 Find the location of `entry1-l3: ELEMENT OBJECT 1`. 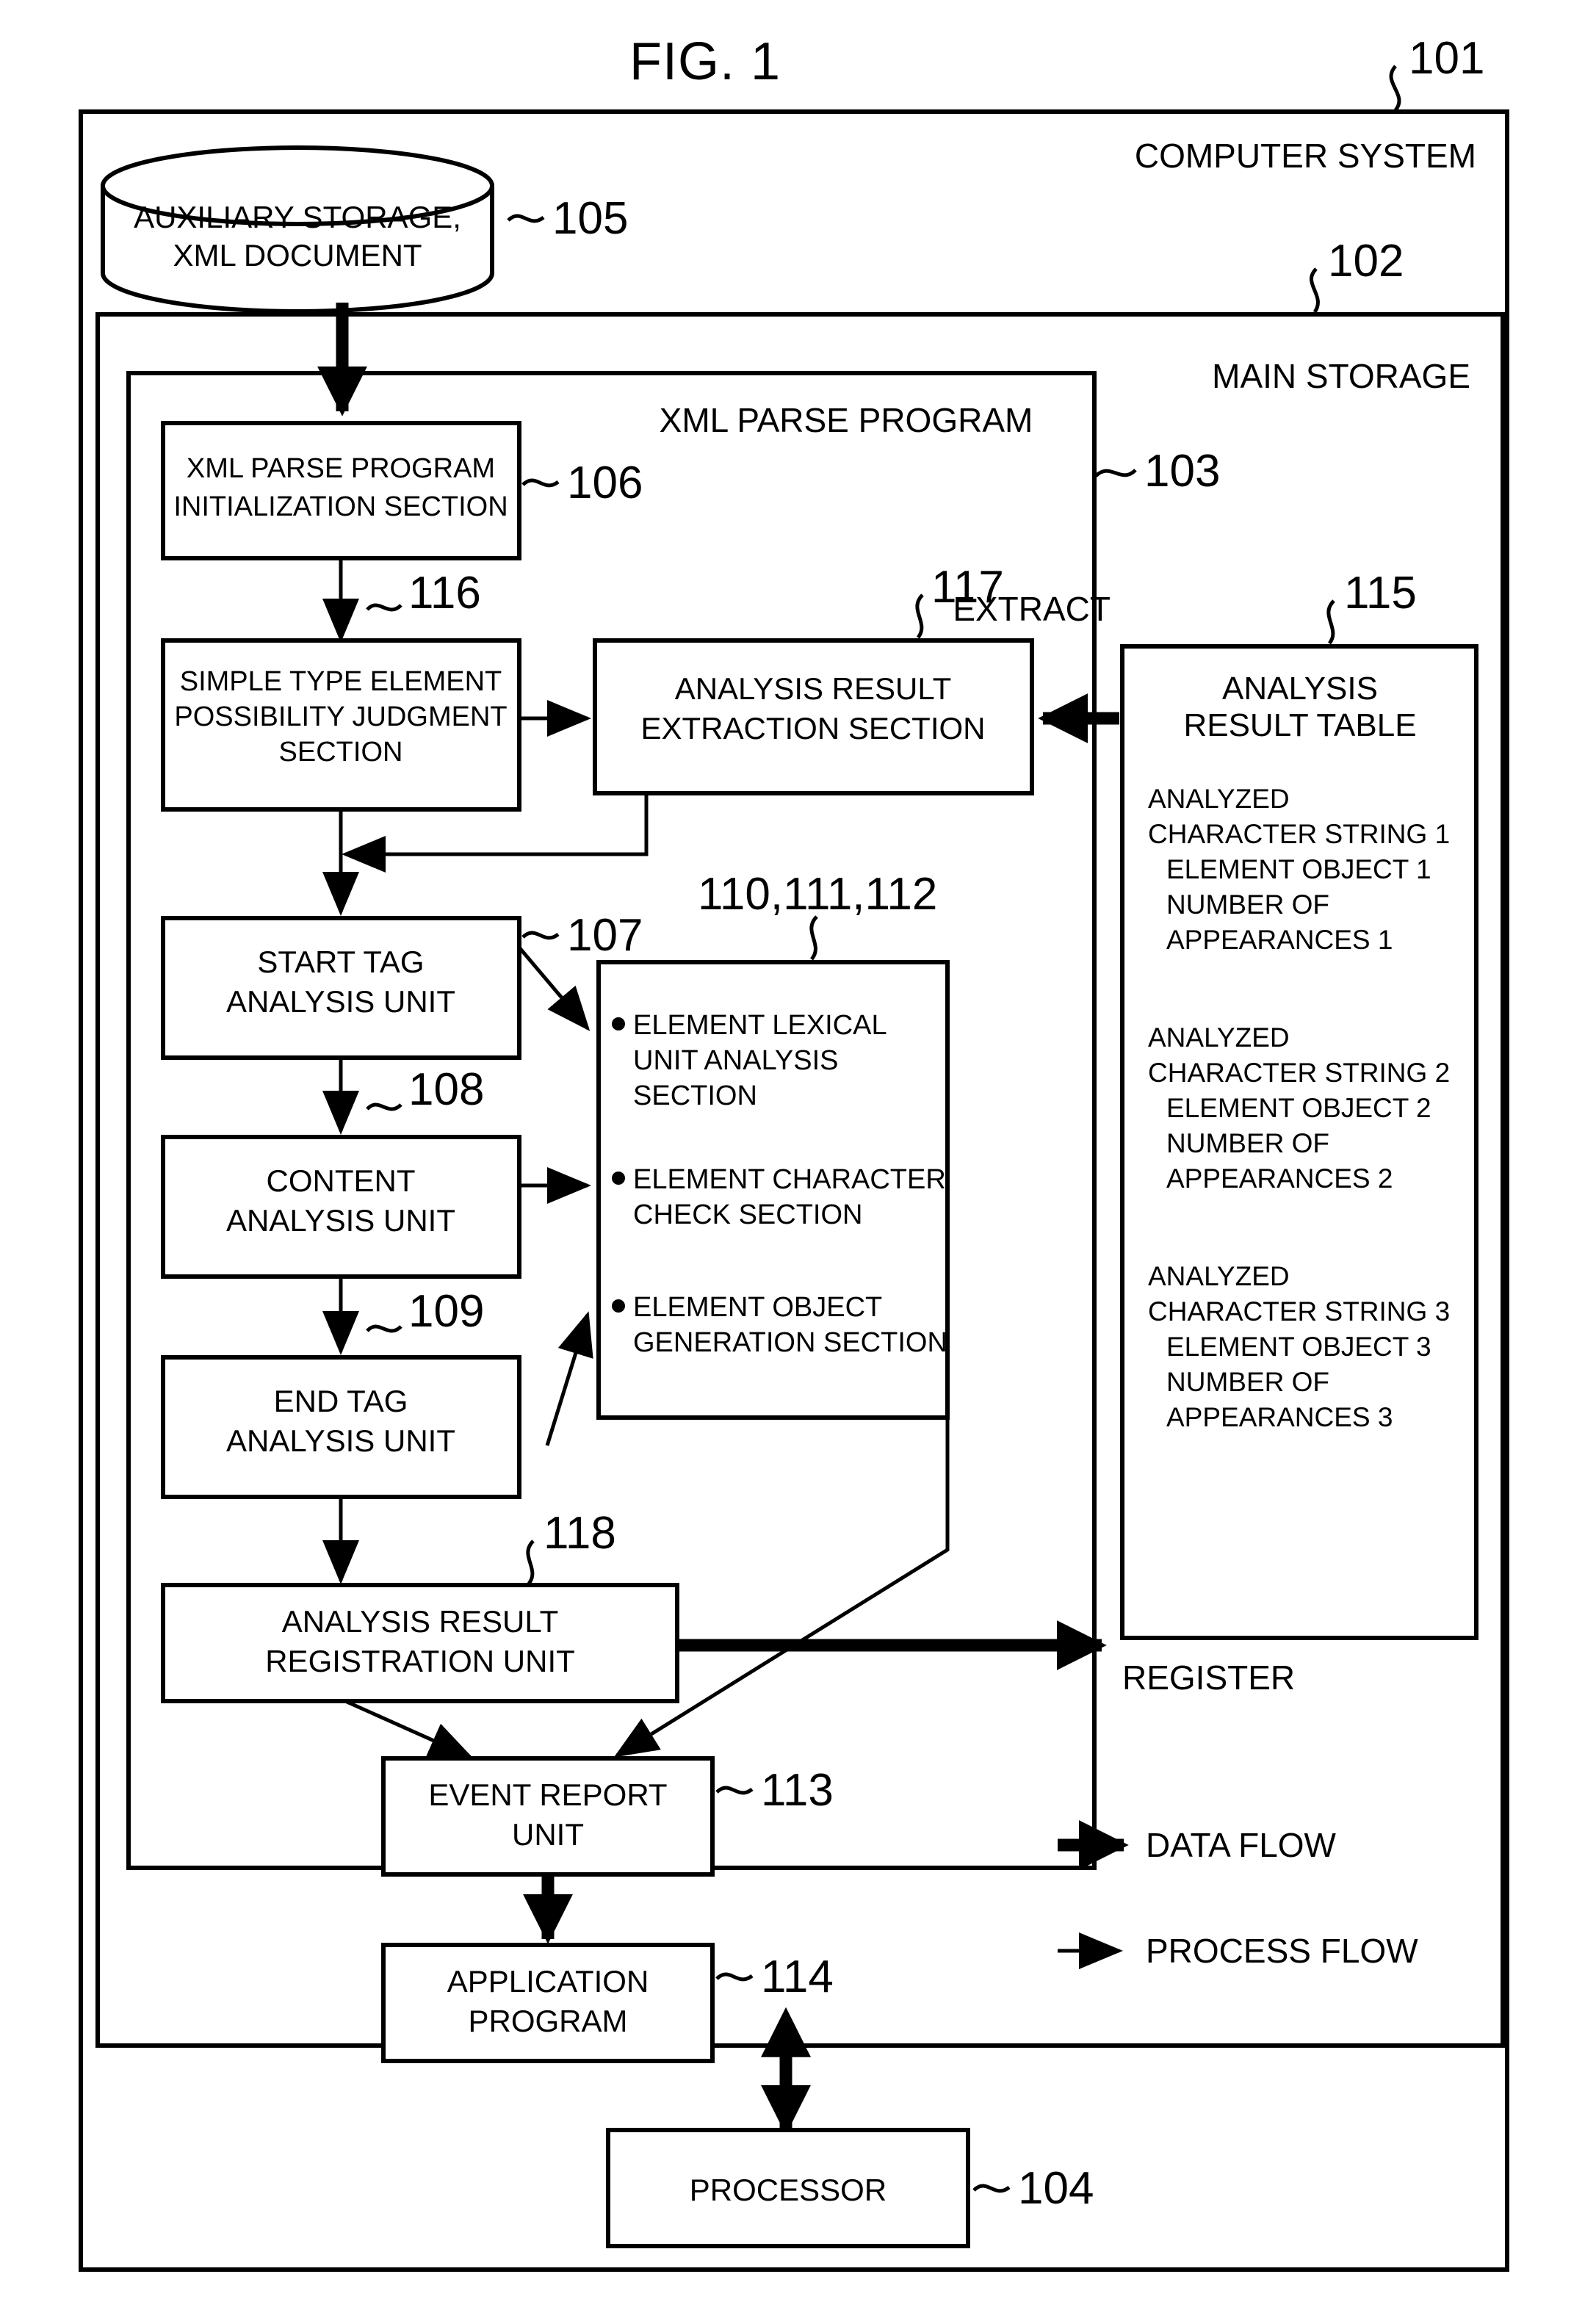

entry1-l3: ELEMENT OBJECT 1 is located at coordinates (1298, 869).